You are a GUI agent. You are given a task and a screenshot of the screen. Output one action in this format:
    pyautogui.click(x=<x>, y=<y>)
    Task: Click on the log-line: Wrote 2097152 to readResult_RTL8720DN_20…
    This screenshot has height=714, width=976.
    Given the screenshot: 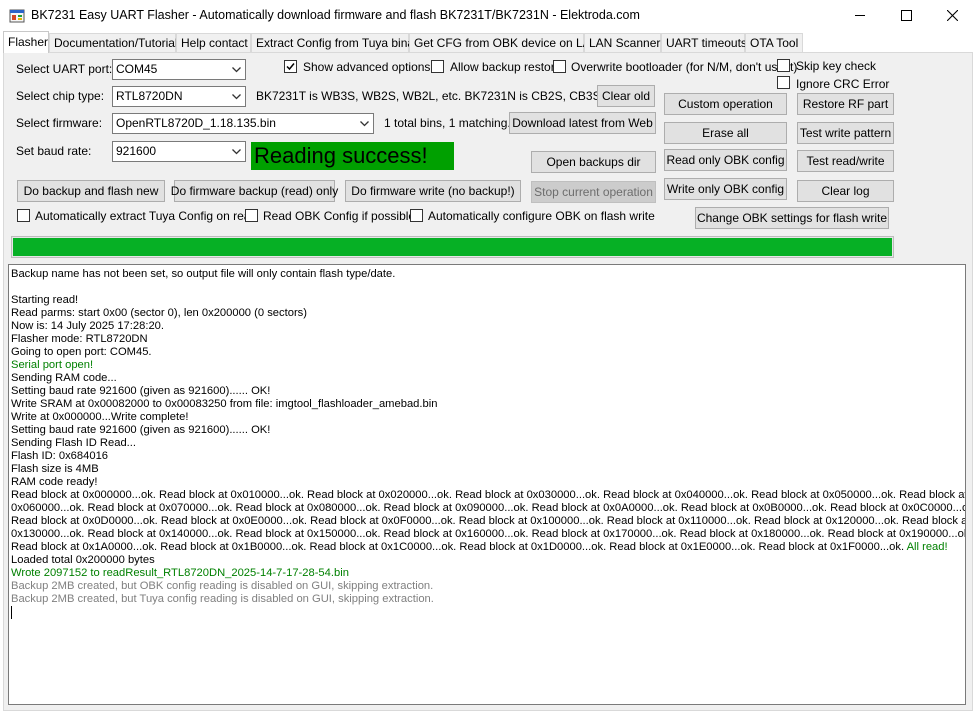 What is the action you would take?
    pyautogui.click(x=180, y=573)
    